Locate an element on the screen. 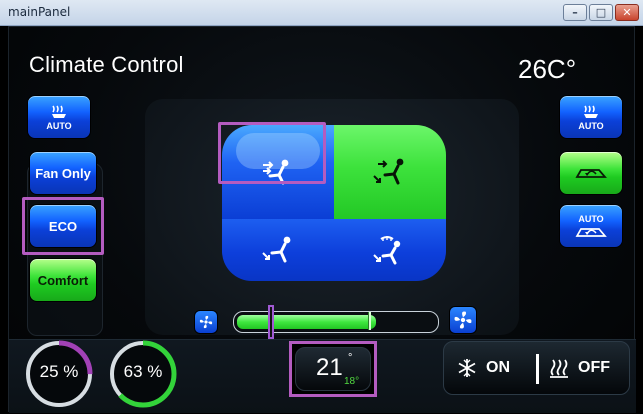 The width and height of the screenshot is (643, 414). window-title: mainPanel is located at coordinates (39, 12).